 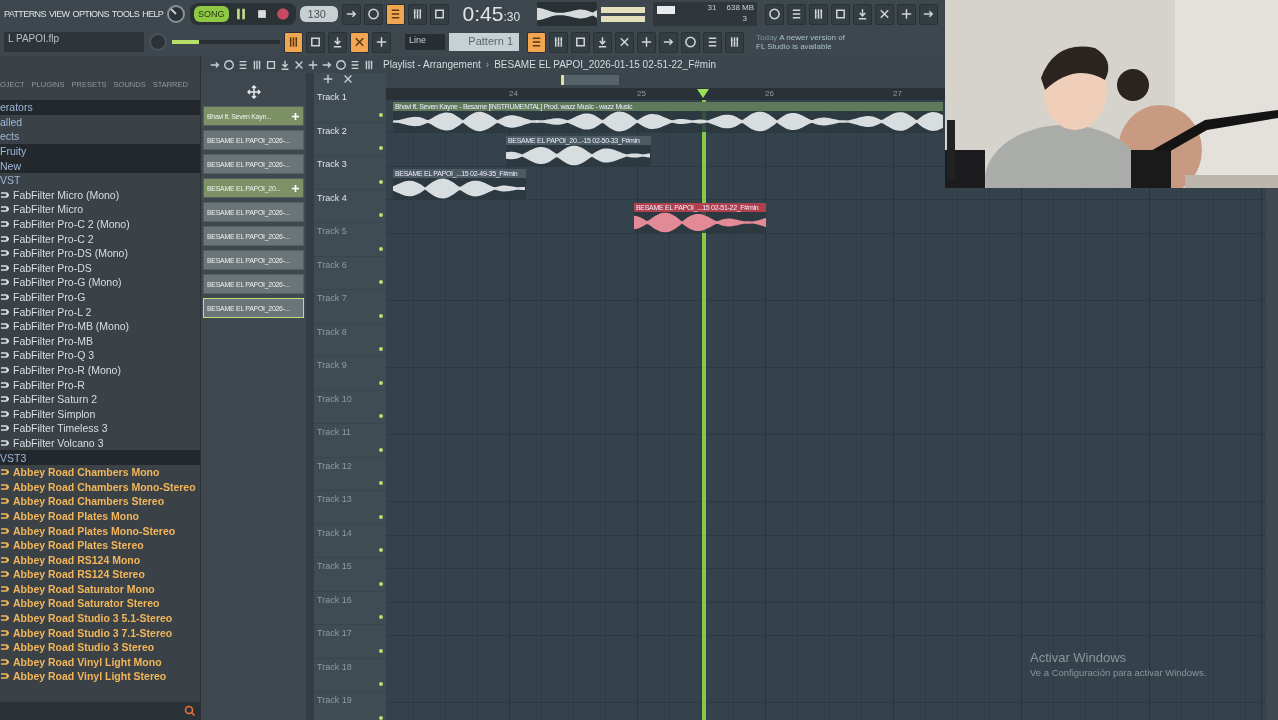 What do you see at coordinates (100, 516) in the screenshot?
I see `browser-item: Abbey Road Plates Mono` at bounding box center [100, 516].